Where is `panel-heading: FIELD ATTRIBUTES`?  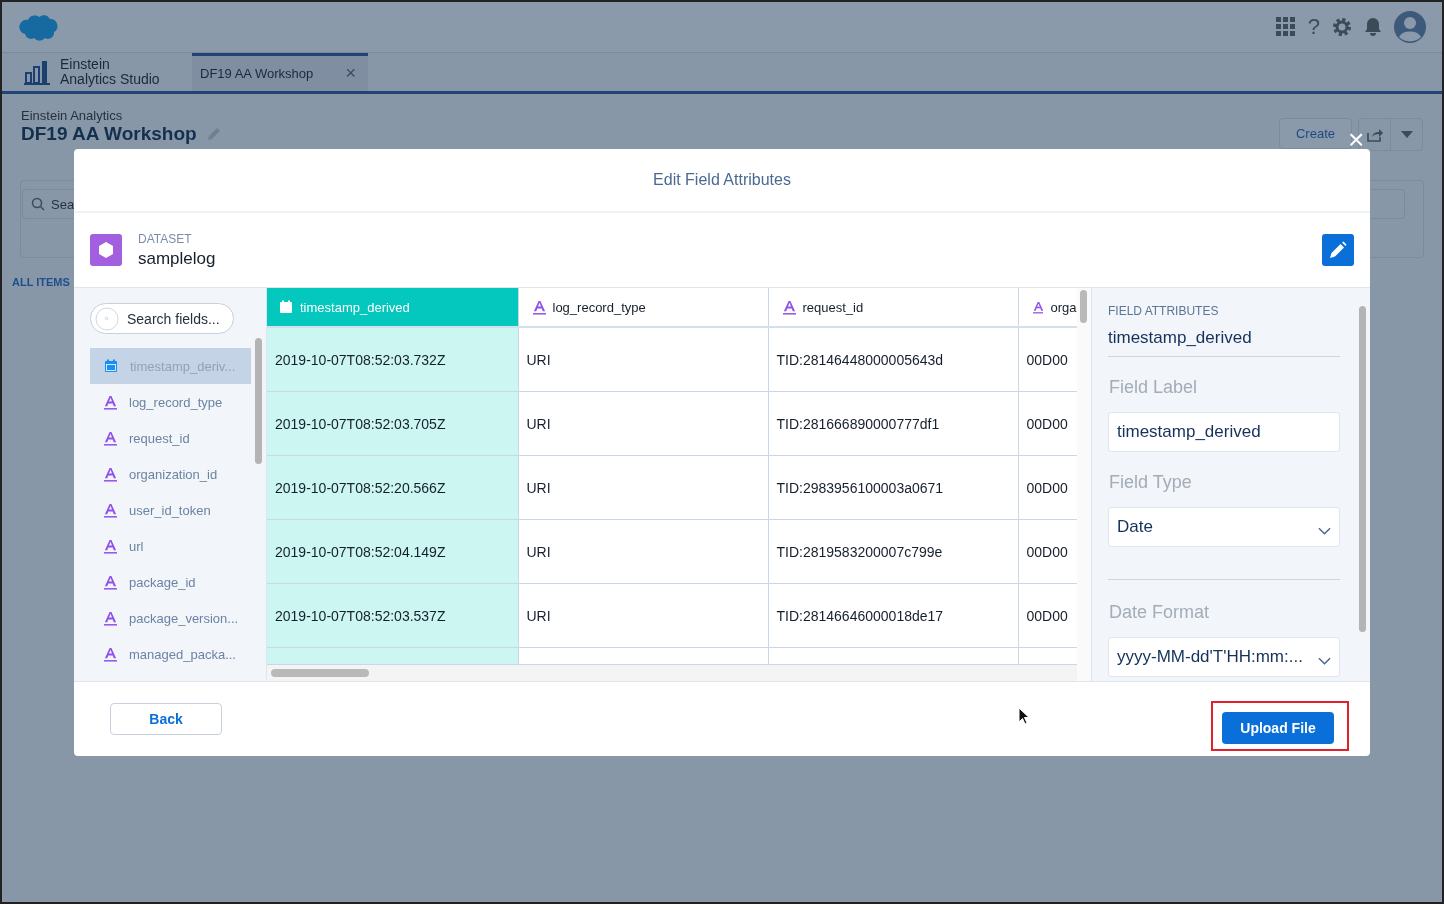
panel-heading: FIELD ATTRIBUTES is located at coordinates (1164, 311).